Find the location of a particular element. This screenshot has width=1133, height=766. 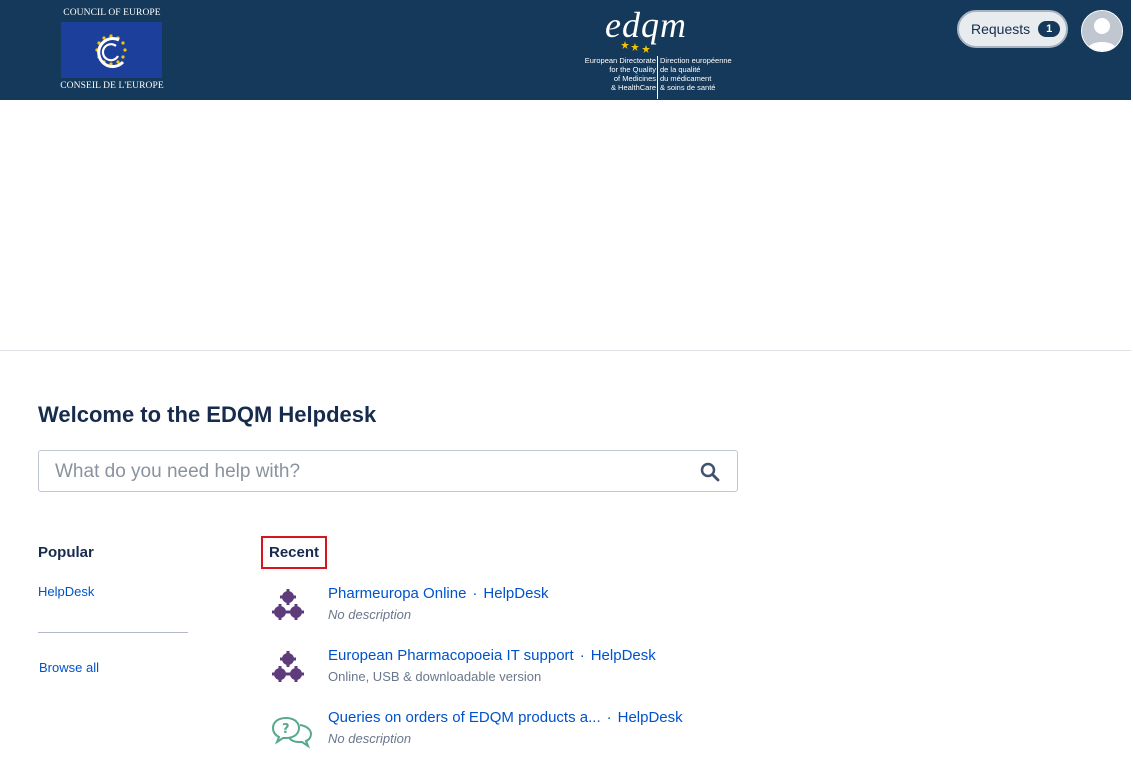

edqm-stars-icon is located at coordinates (635, 47).